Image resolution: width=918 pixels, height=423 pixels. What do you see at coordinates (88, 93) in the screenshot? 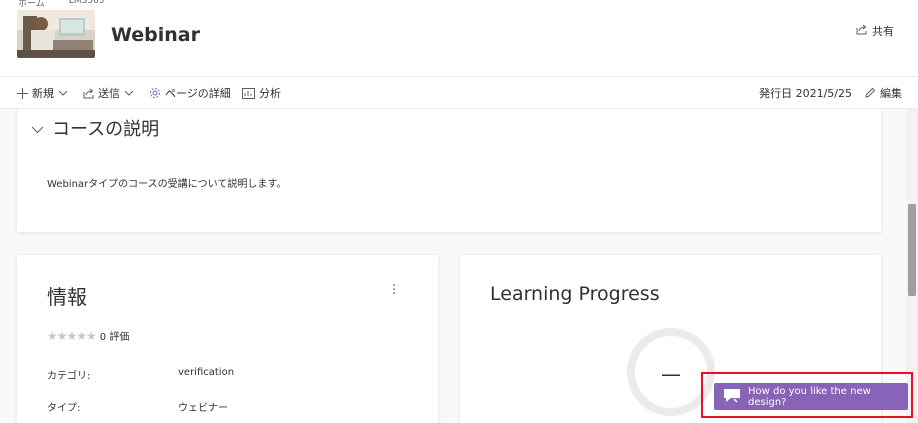
I see `send-icon` at bounding box center [88, 93].